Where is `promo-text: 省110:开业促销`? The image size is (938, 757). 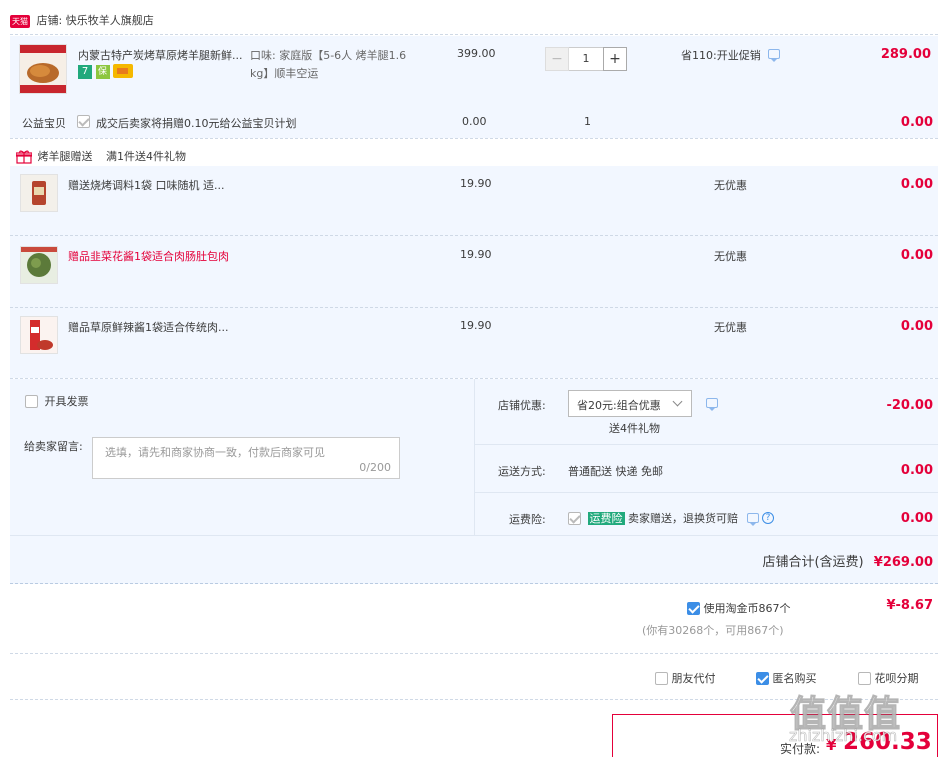 promo-text: 省110:开业促销 is located at coordinates (721, 55).